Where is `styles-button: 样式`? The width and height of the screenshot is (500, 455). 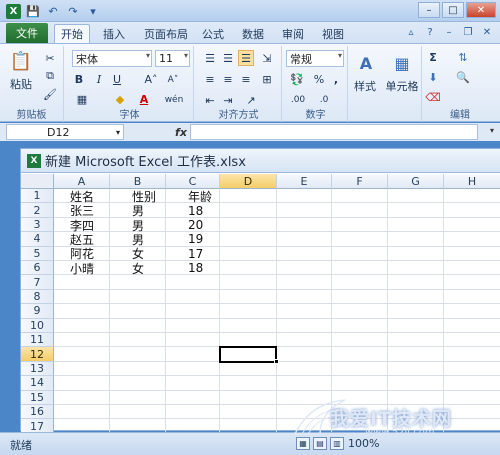 styles-button: 样式 is located at coordinates (365, 86).